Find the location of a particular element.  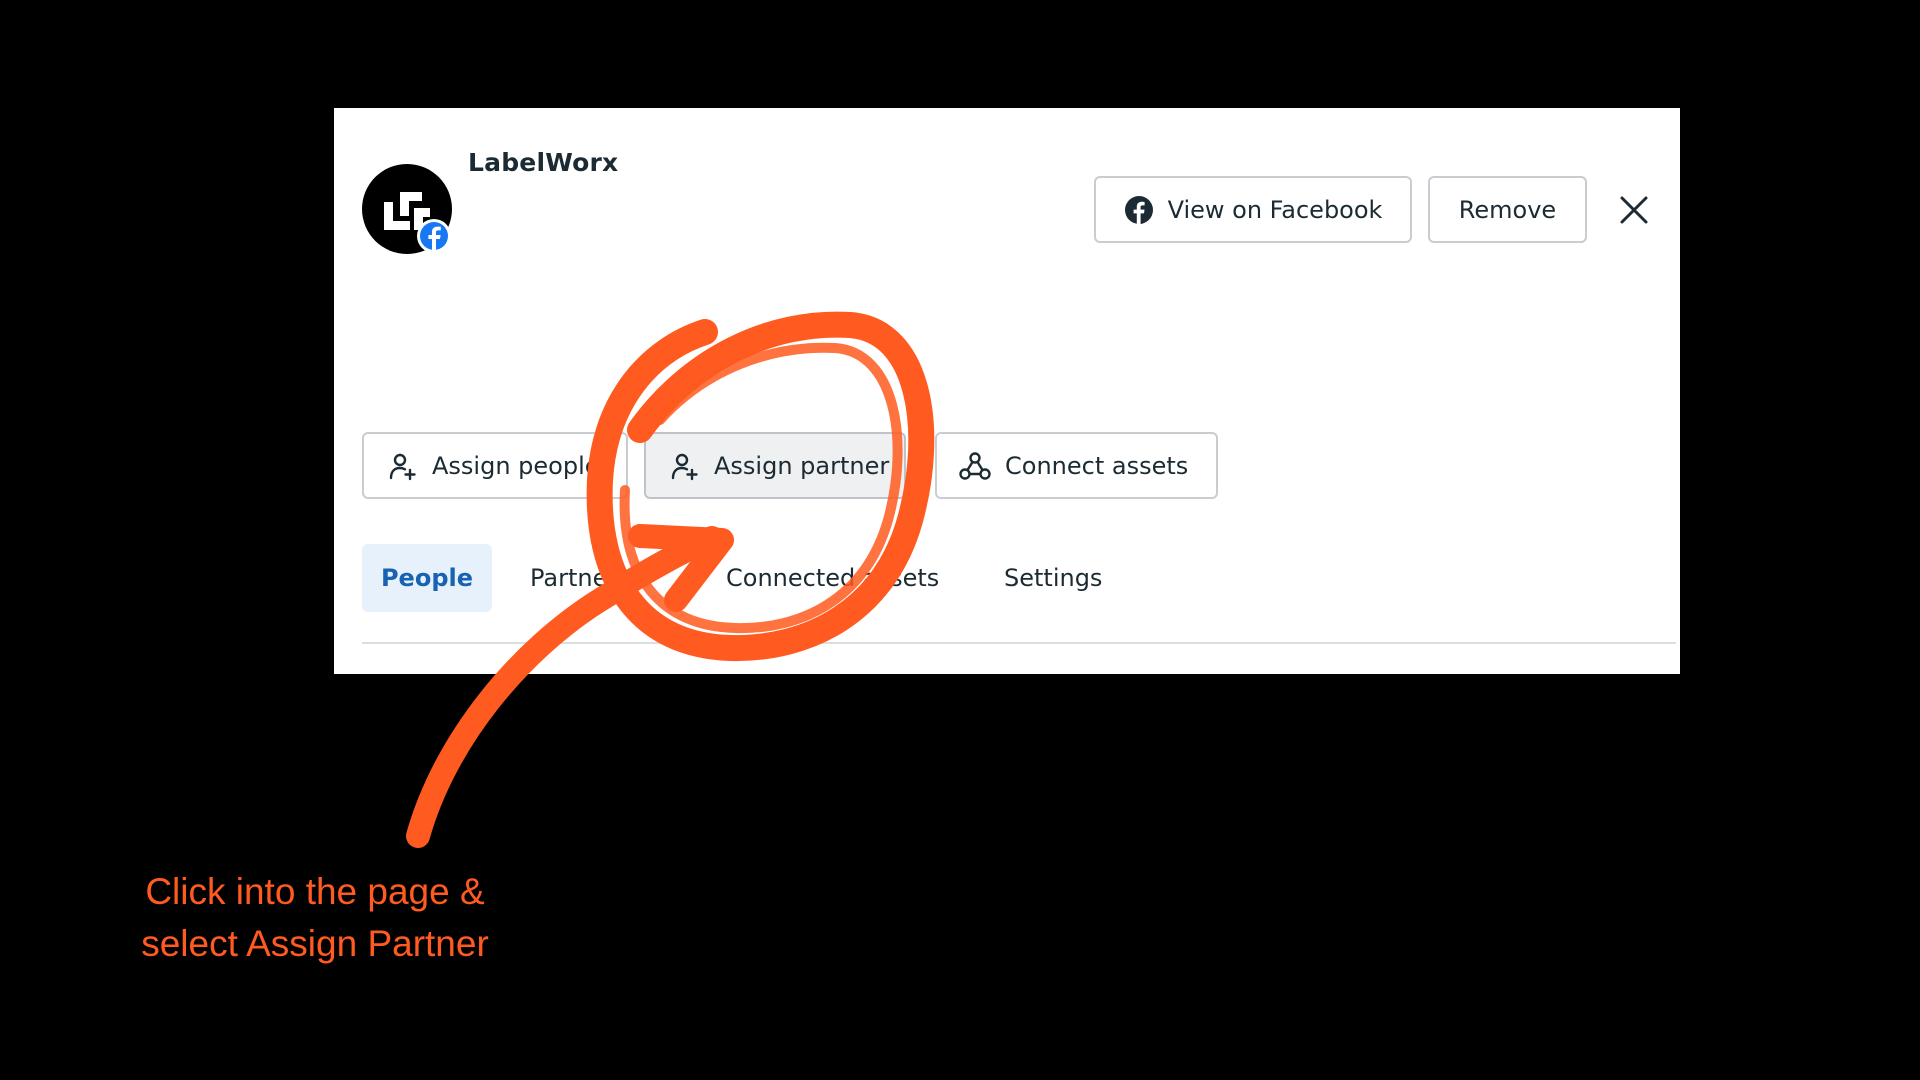

tab-partners: Partners is located at coordinates (580, 578).